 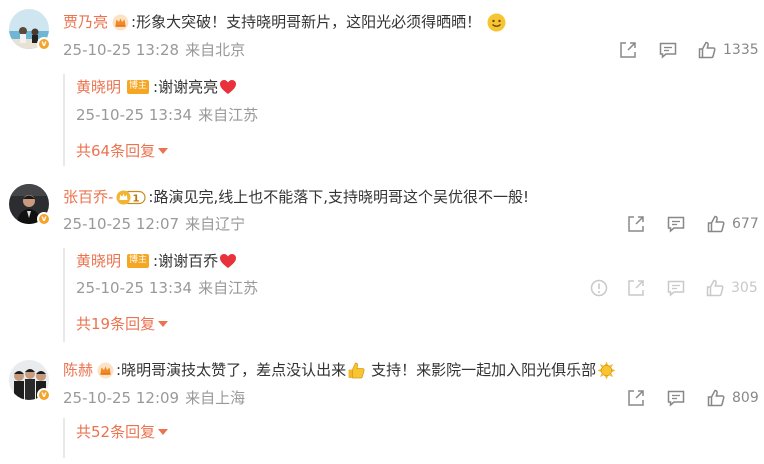 I want to click on level-badge: 1, so click(x=131, y=197).